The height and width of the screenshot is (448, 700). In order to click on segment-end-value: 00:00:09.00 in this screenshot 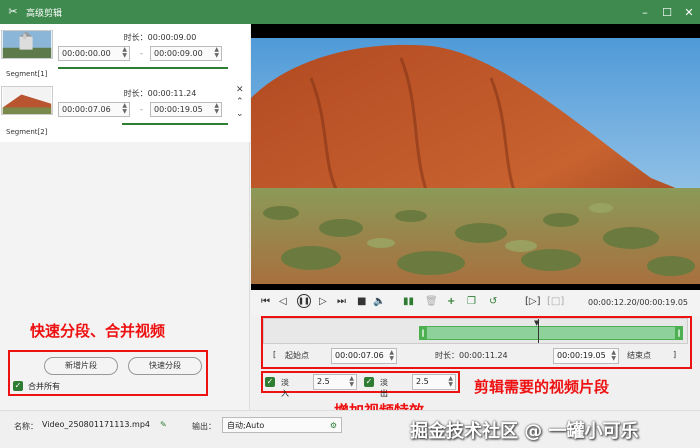, I will do `click(178, 53)`.